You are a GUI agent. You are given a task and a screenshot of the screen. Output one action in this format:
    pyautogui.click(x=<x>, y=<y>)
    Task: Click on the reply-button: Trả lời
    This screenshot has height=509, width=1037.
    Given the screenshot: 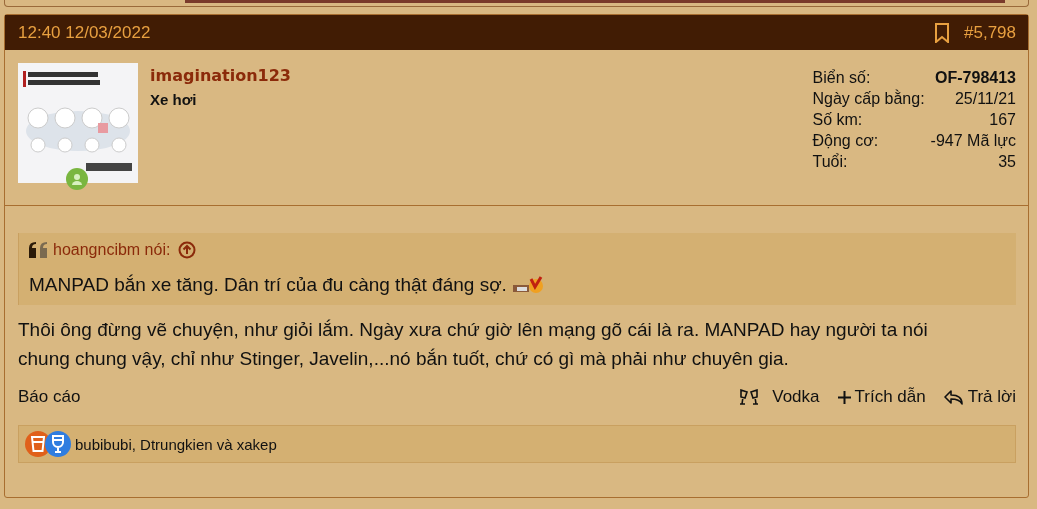 What is the action you would take?
    pyautogui.click(x=979, y=397)
    